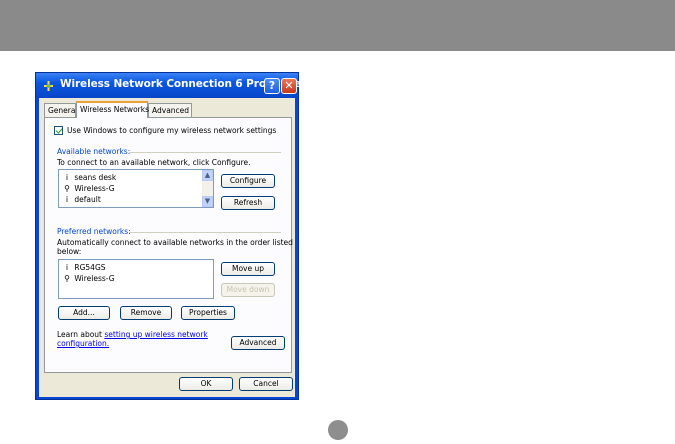  I want to click on preferred-networks-list: i RG54GS ⚲ Wireless-G, so click(136, 279).